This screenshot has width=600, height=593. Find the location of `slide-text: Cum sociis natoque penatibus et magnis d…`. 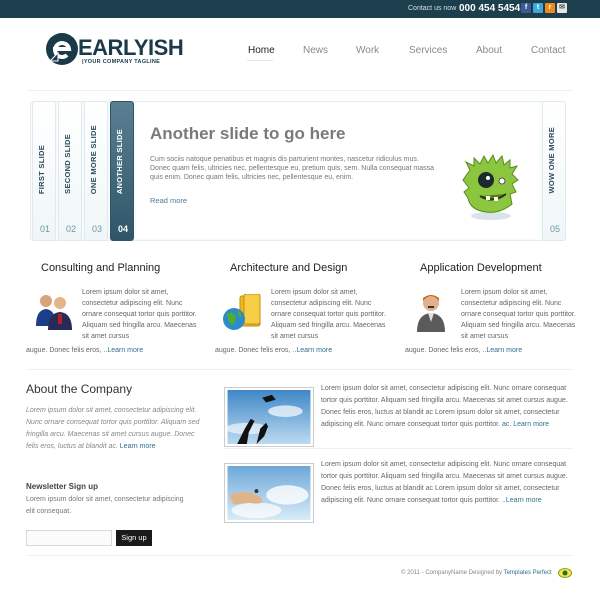

slide-text: Cum sociis natoque penatibus et magnis d… is located at coordinates (292, 168).